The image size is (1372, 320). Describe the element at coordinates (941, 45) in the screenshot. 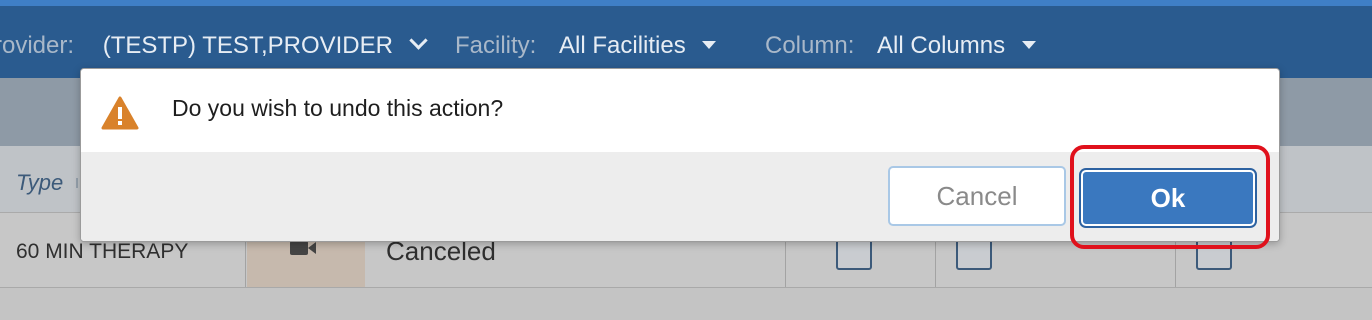

I see `column-filter-value: All Columns` at that location.